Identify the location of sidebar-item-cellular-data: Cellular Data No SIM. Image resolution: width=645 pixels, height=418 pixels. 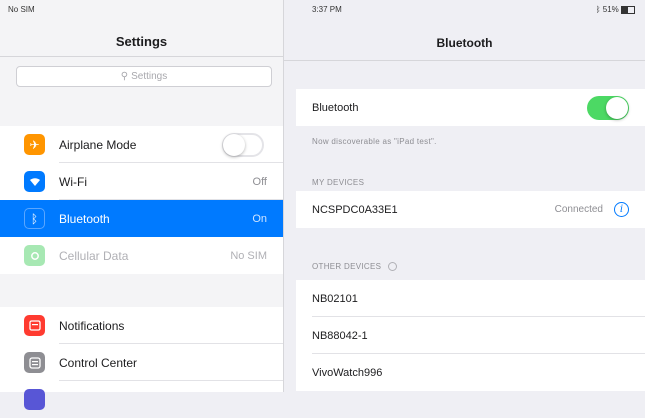
(141, 255).